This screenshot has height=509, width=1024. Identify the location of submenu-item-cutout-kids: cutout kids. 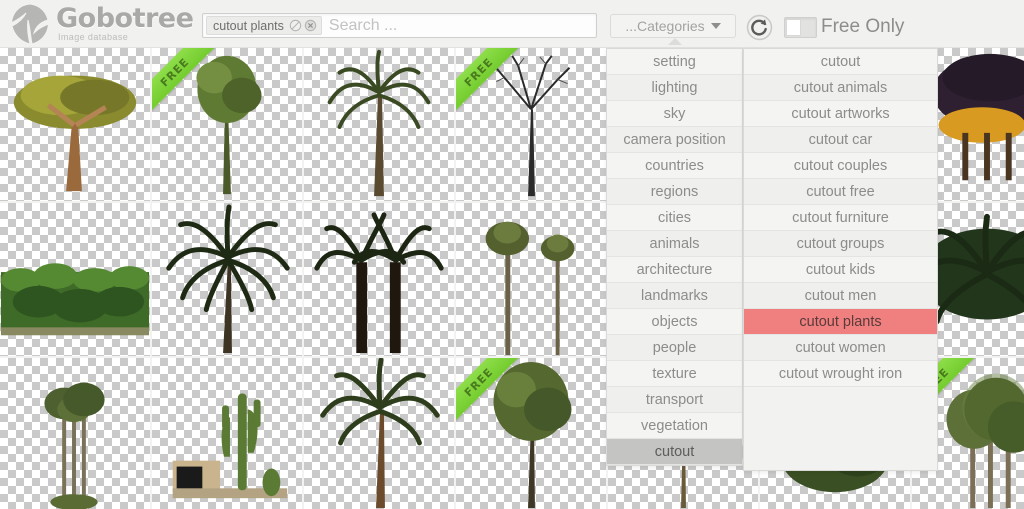
(840, 270).